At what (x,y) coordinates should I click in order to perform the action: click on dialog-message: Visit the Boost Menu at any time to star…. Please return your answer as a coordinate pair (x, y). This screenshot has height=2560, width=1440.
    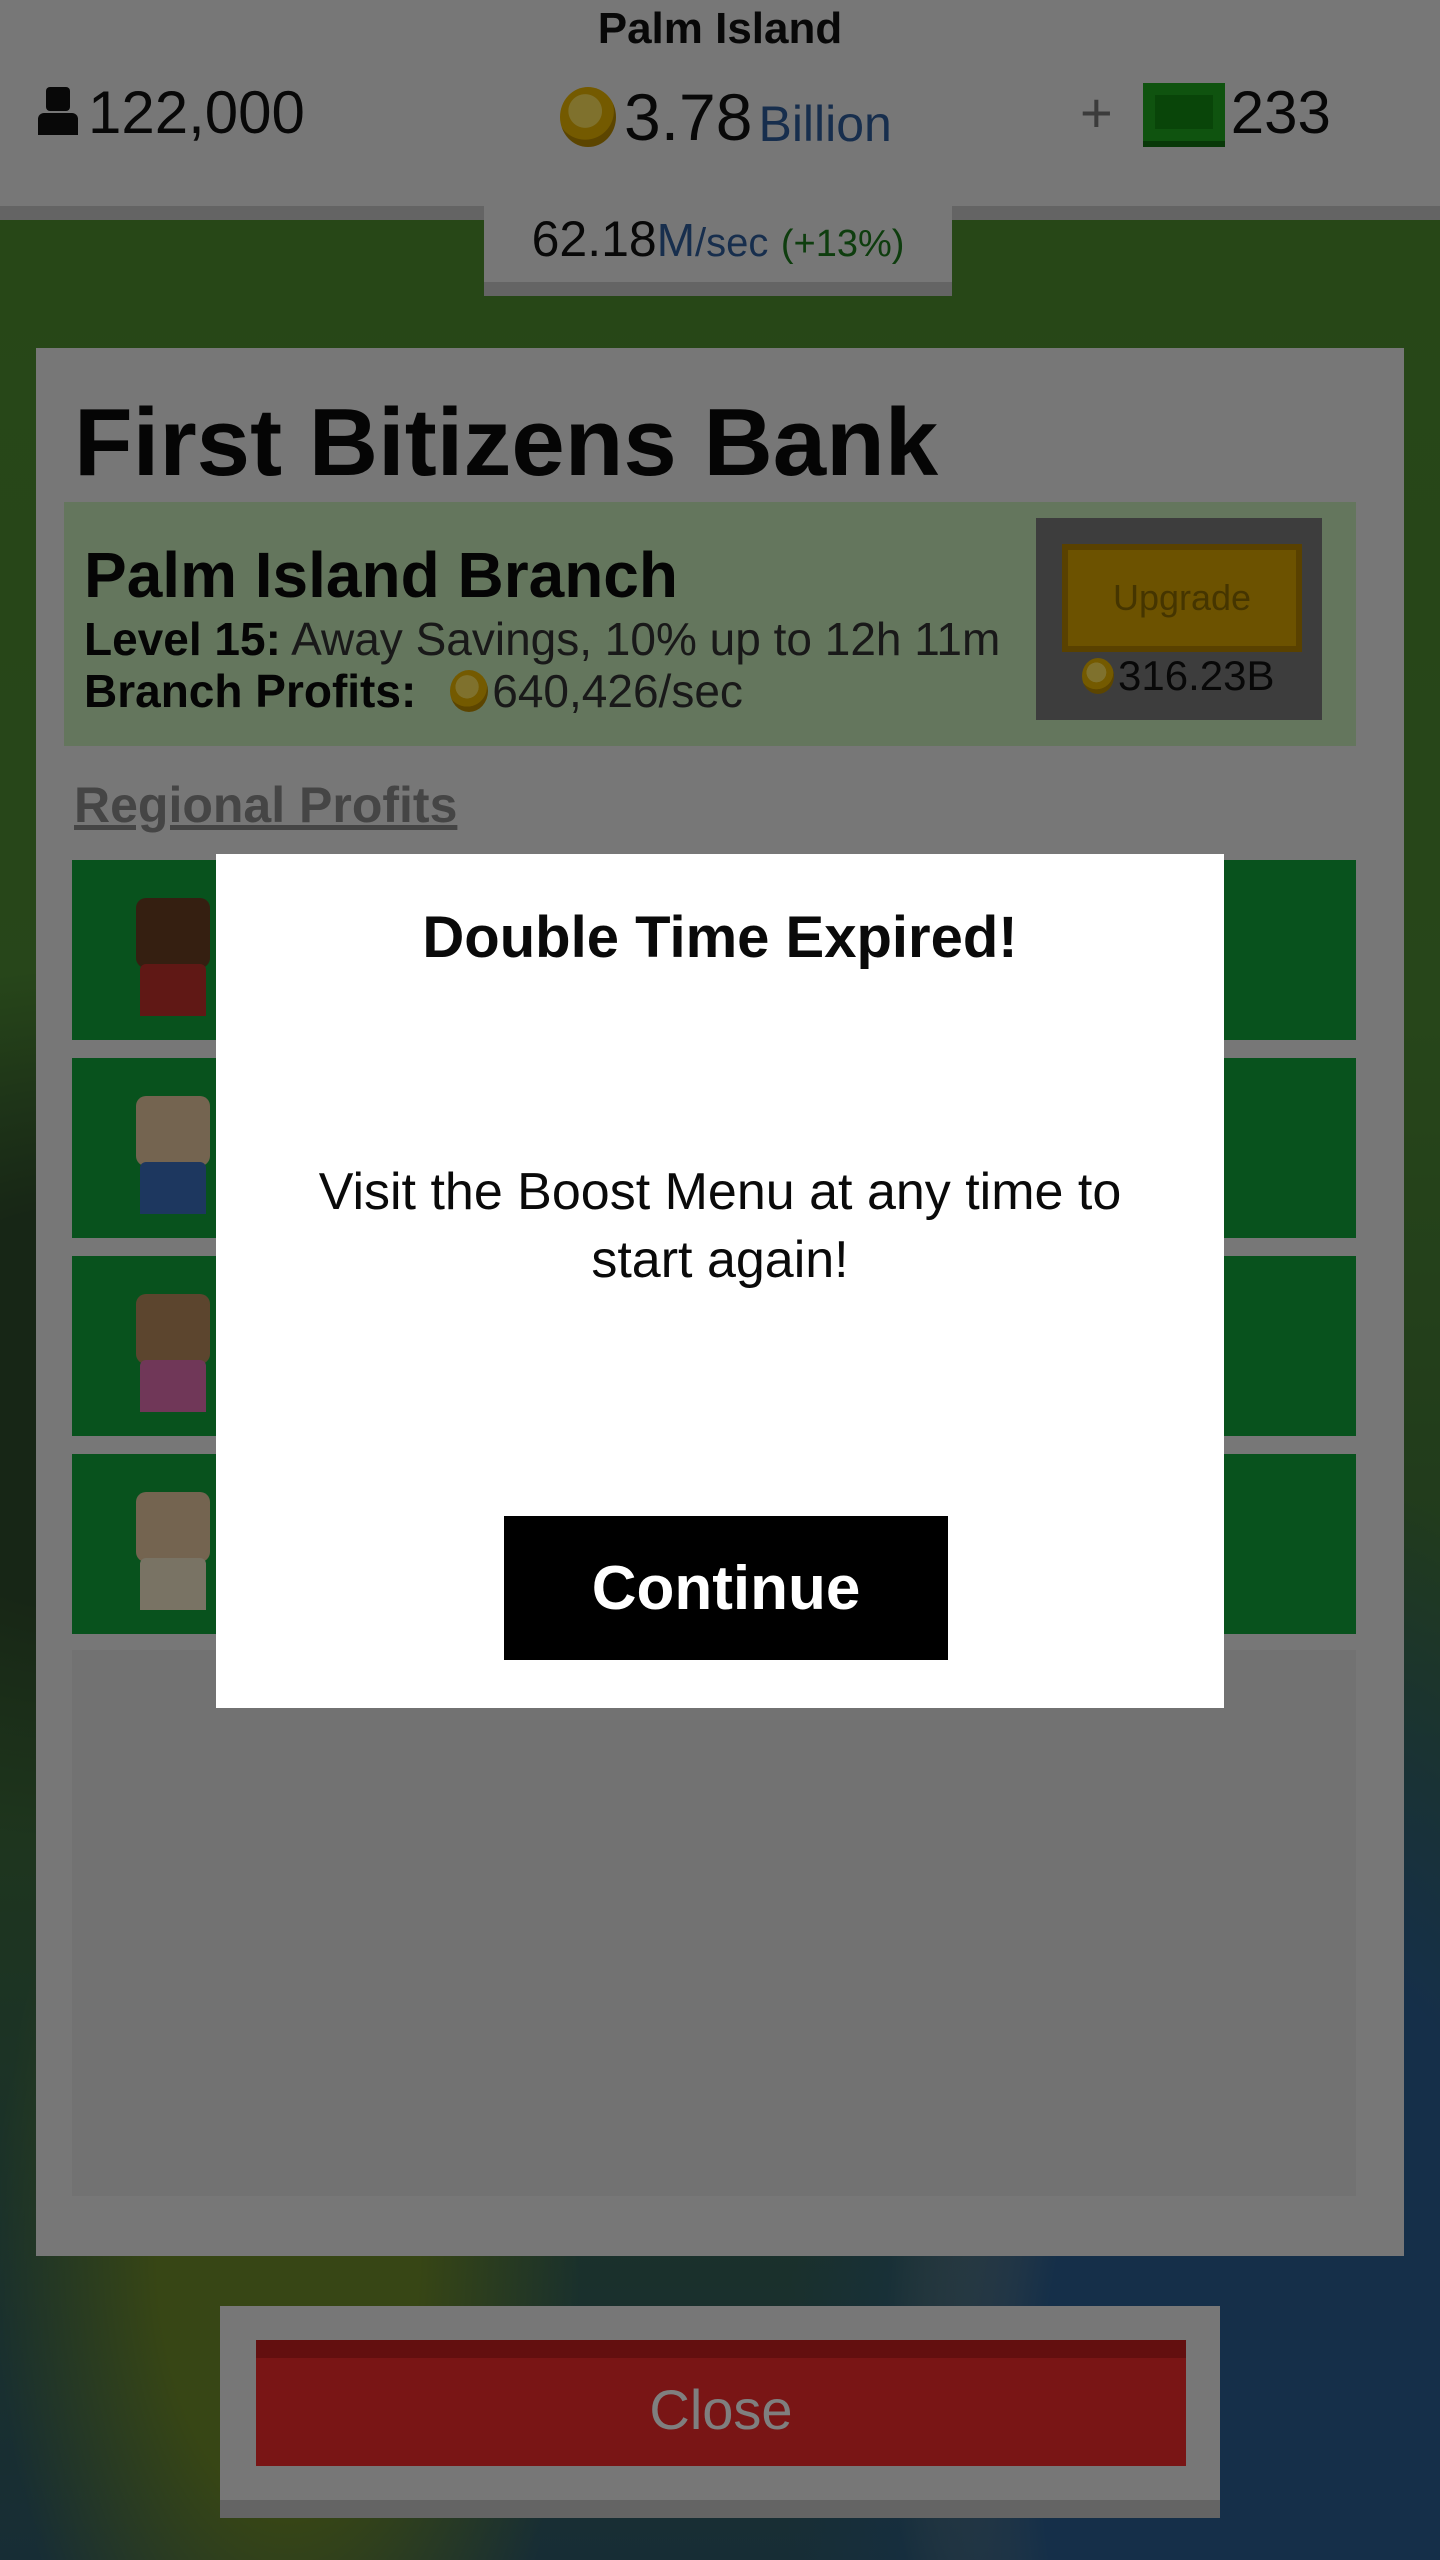
    Looking at the image, I should click on (720, 1226).